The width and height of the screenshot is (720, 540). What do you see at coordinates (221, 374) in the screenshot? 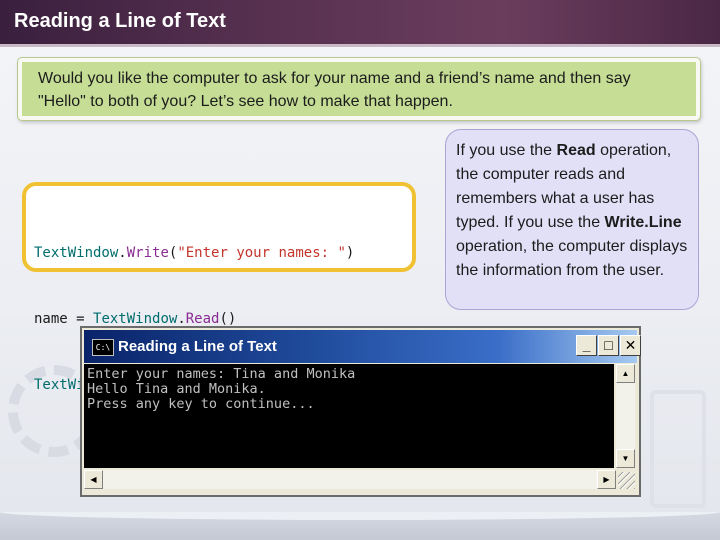
I see `console-line-1: Enter your names: Tina and Monika` at bounding box center [221, 374].